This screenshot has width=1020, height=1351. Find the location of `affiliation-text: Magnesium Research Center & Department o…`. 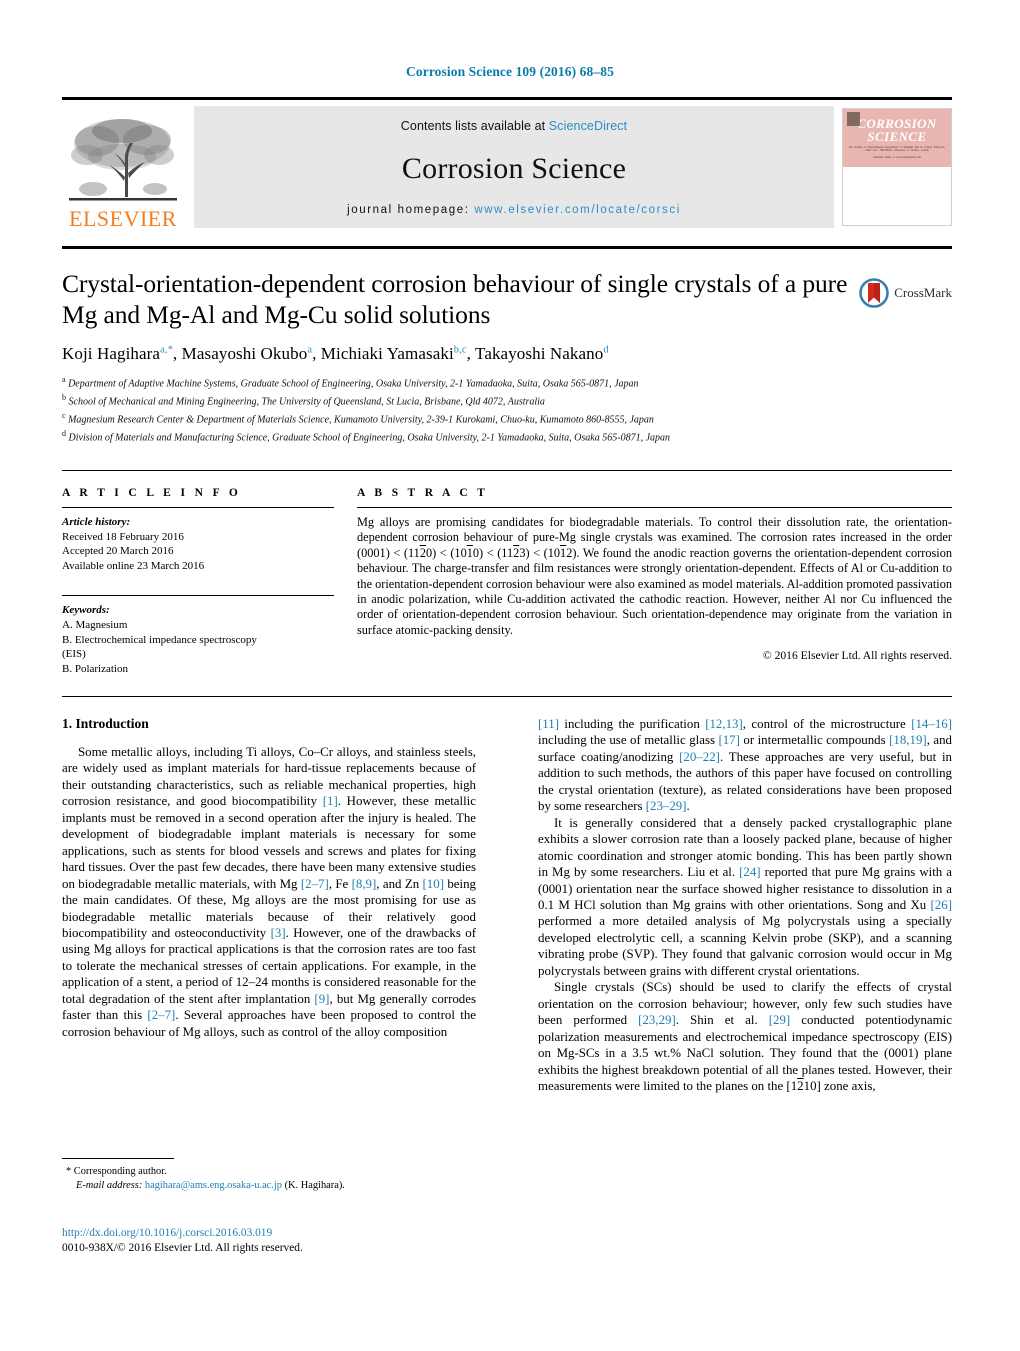

affiliation-text: Magnesium Research Center & Department o… is located at coordinates (361, 420).